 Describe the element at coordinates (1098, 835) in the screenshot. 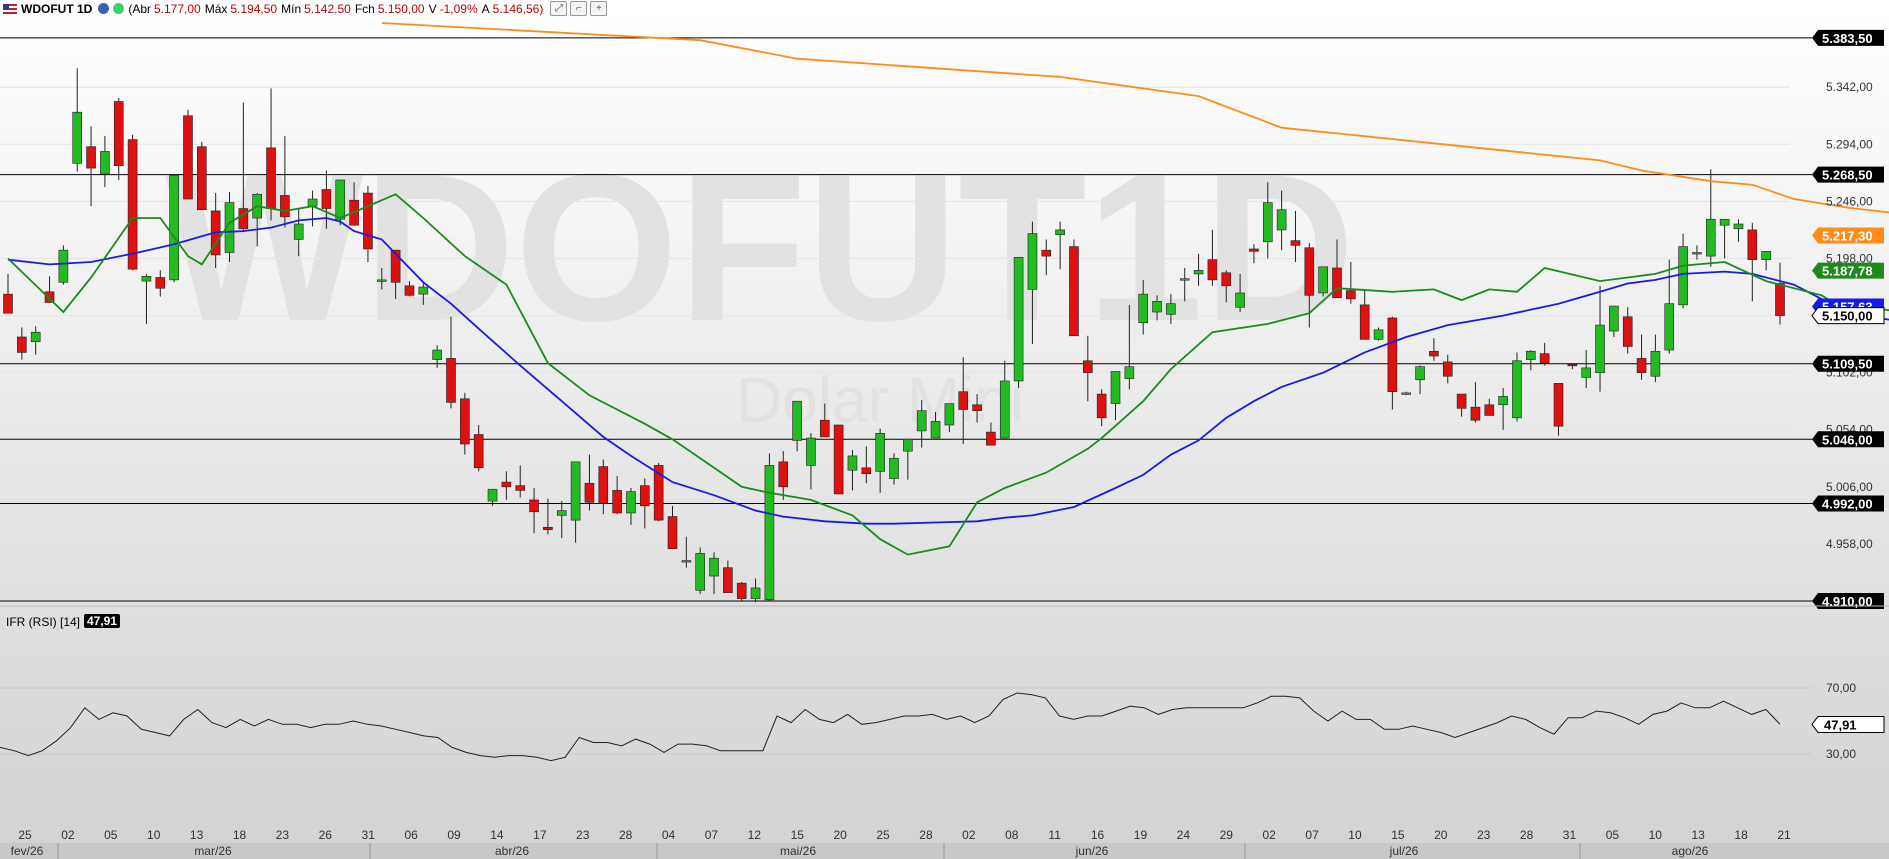

I see `date-tick-label: 16` at that location.